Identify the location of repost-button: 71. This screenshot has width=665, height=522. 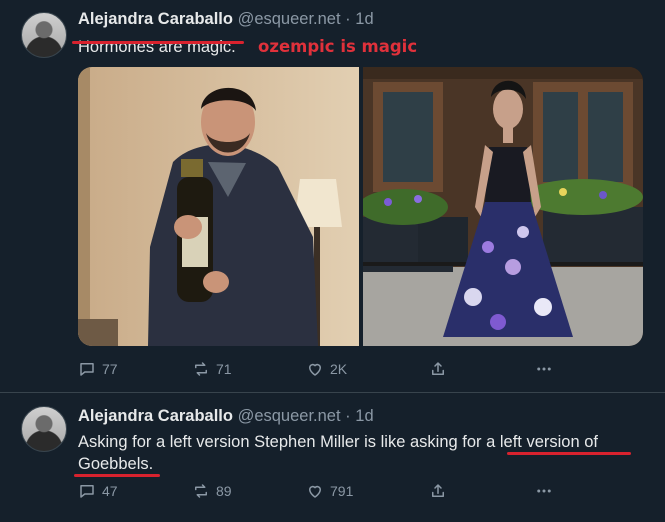
(212, 369).